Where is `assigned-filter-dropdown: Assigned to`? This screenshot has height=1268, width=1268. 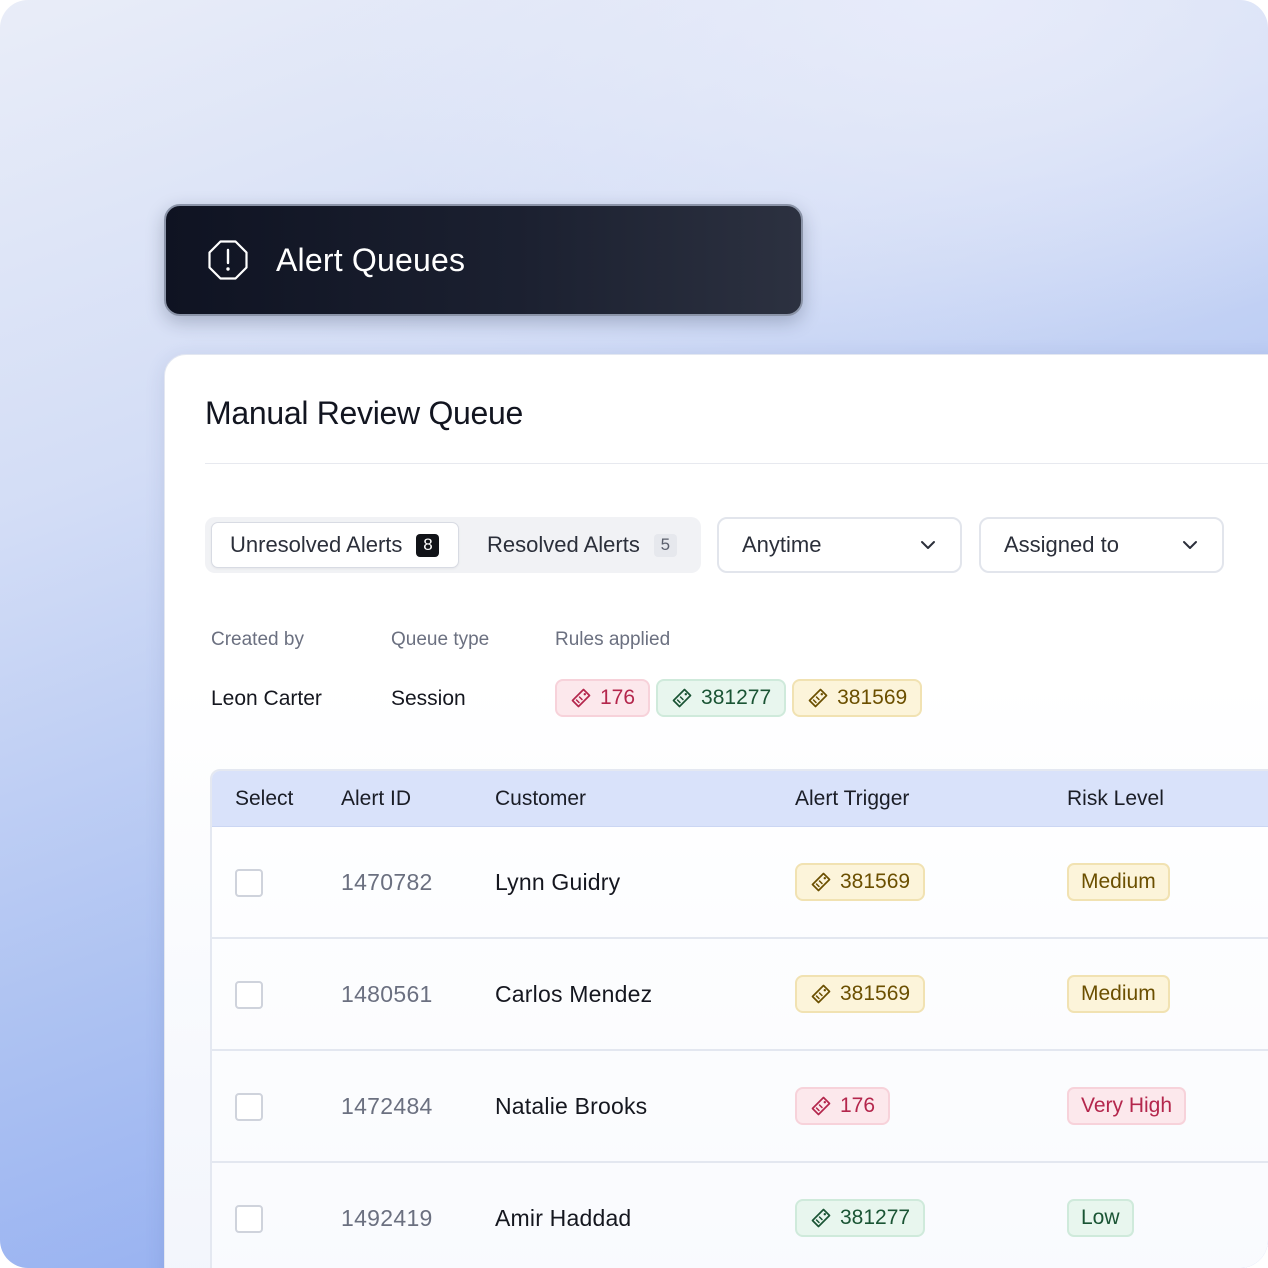 assigned-filter-dropdown: Assigned to is located at coordinates (1101, 545).